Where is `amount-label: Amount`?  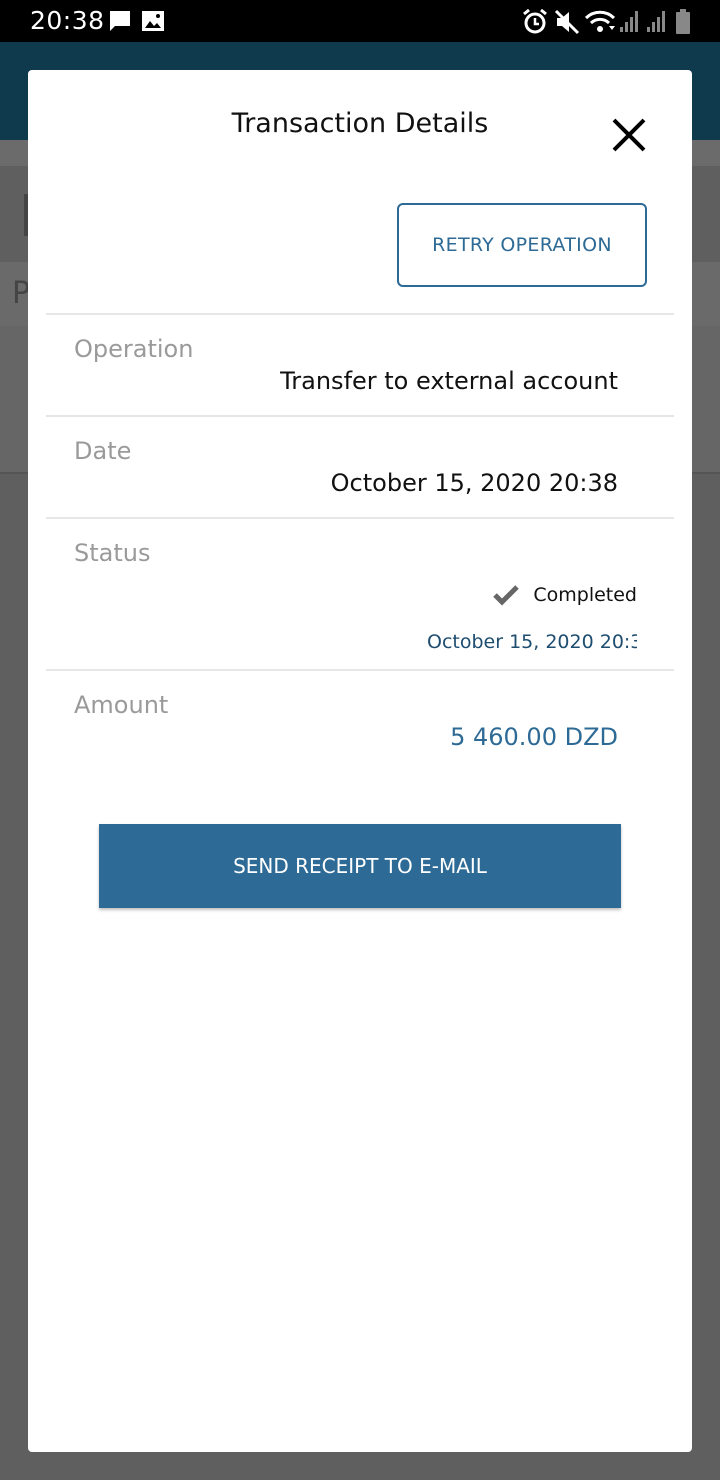 amount-label: Amount is located at coordinates (121, 705).